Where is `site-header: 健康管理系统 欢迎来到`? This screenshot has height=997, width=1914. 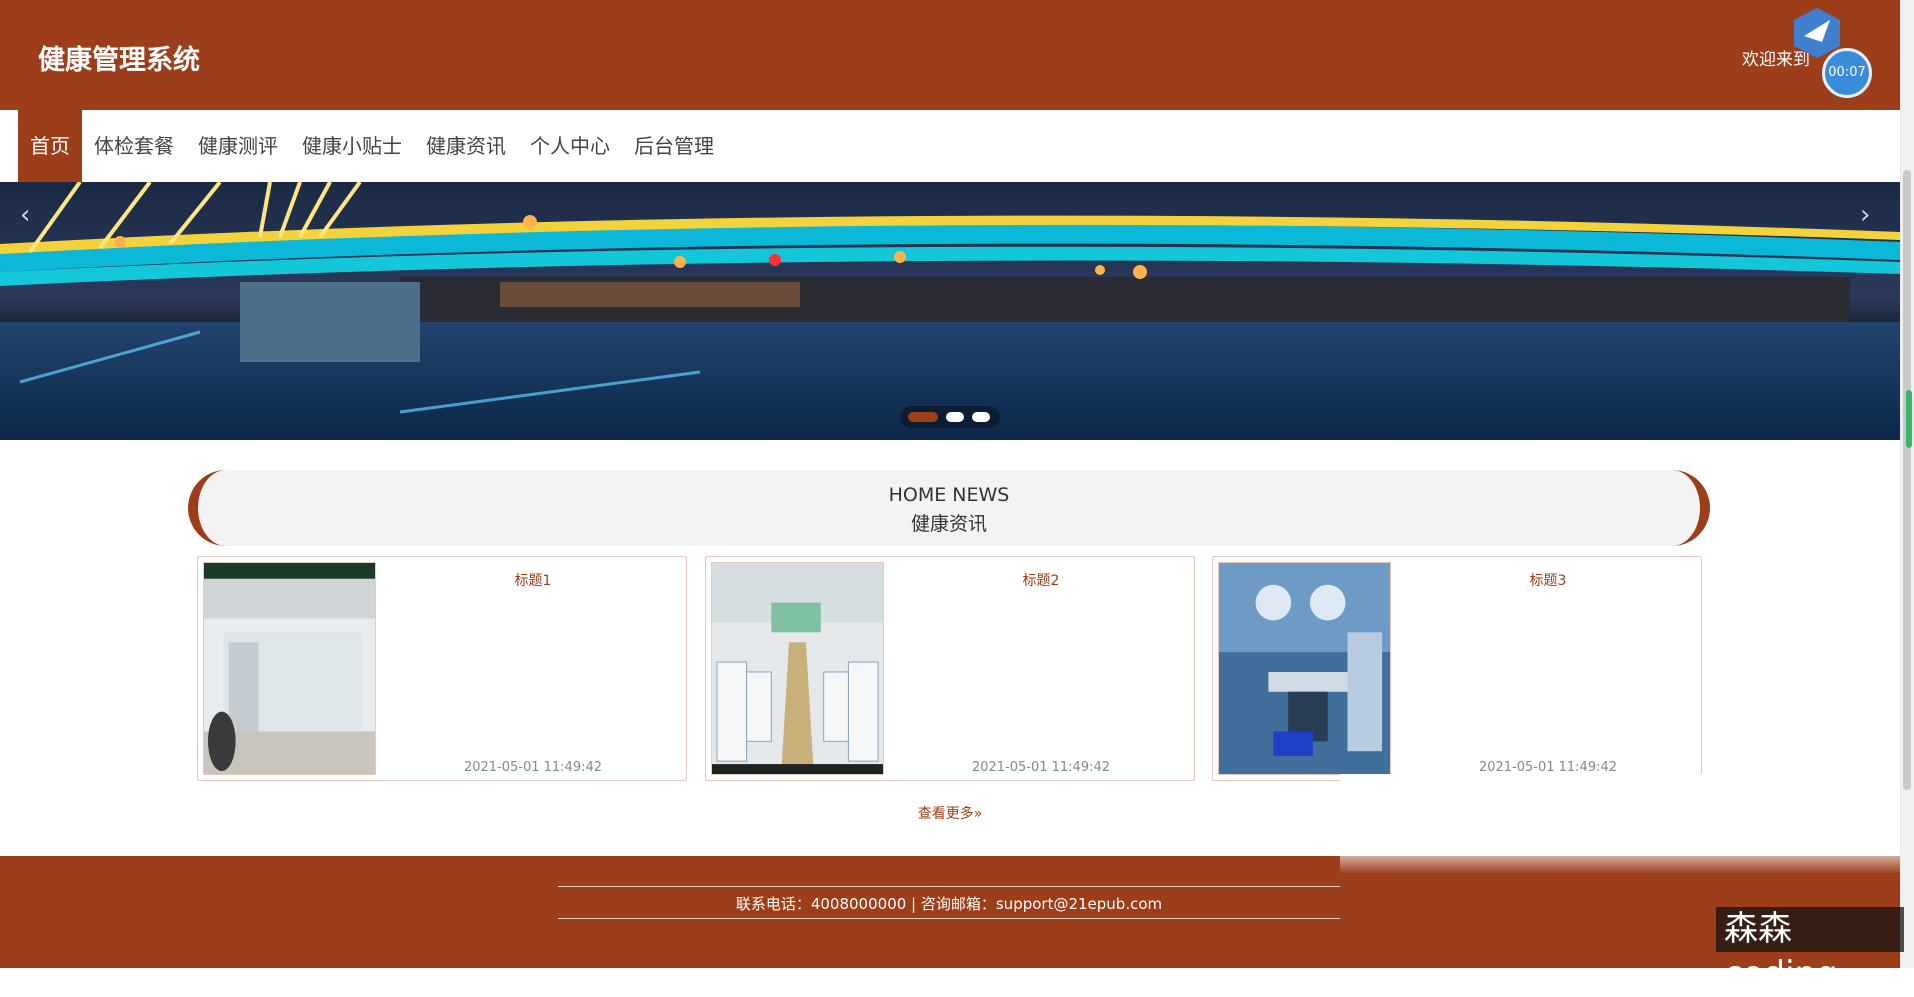
site-header: 健康管理系统 欢迎来到 is located at coordinates (950, 55).